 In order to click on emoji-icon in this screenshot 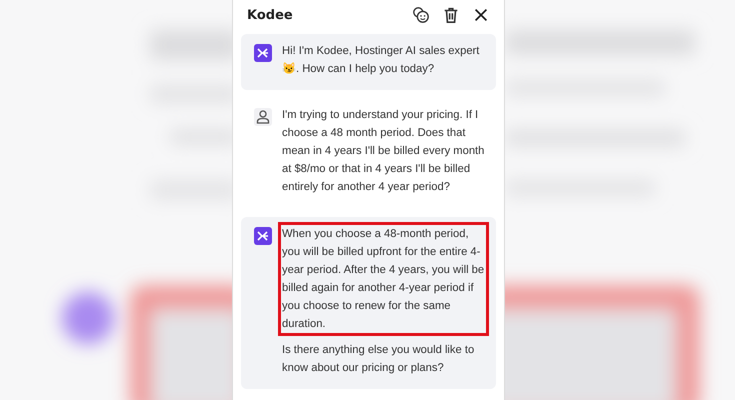, I will do `click(421, 15)`.